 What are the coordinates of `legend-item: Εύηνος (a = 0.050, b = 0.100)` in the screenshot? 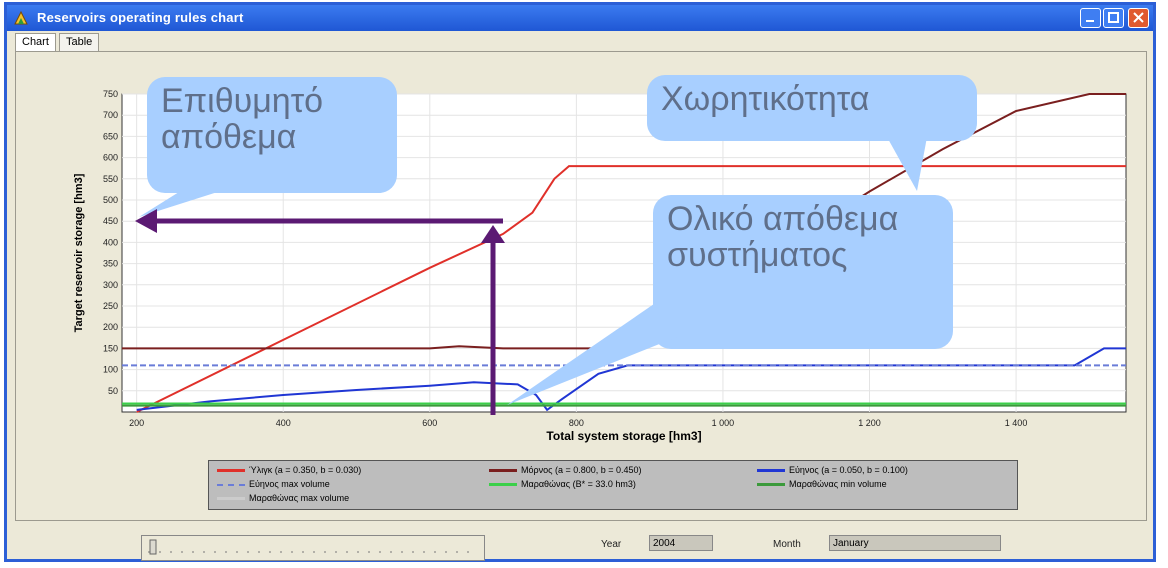 It's located at (832, 470).